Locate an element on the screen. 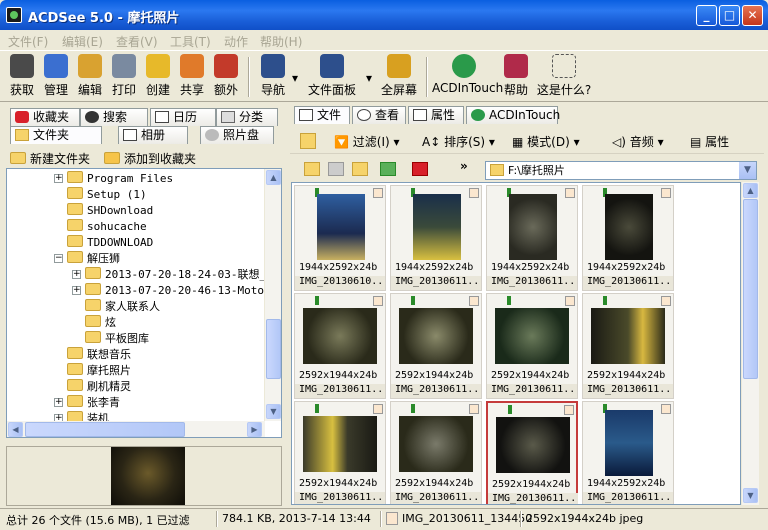 The height and width of the screenshot is (530, 768). minimize-button: _ is located at coordinates (706, 15).